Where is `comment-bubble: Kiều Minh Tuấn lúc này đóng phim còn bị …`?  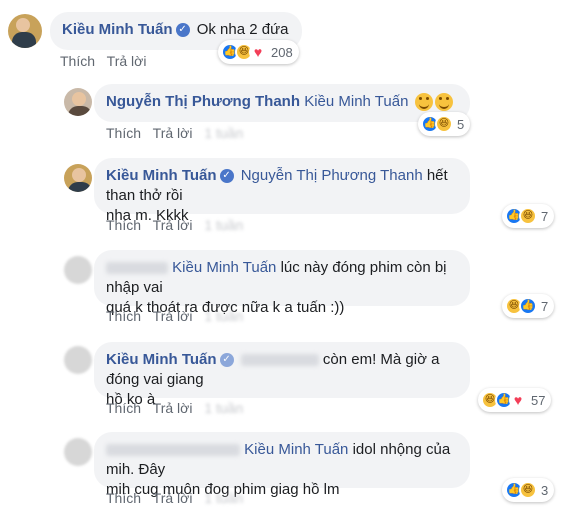 comment-bubble: Kiều Minh Tuấn lúc này đóng phim còn bị … is located at coordinates (282, 283).